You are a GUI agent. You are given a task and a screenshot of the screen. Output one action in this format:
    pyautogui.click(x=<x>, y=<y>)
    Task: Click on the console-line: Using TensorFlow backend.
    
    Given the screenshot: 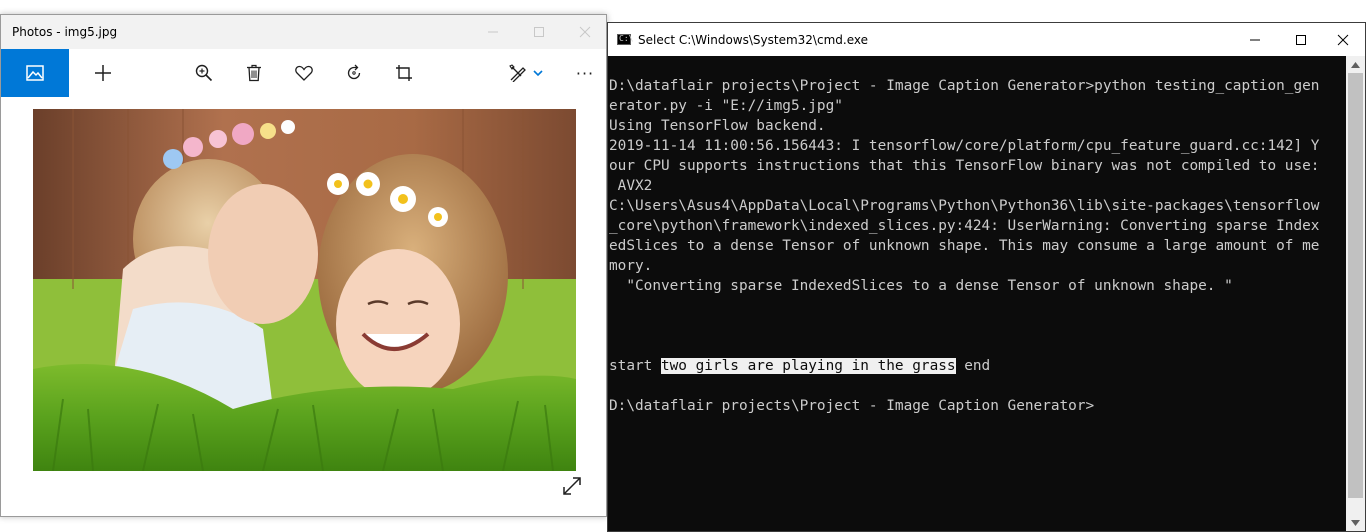 What is the action you would take?
    pyautogui.click(x=717, y=126)
    